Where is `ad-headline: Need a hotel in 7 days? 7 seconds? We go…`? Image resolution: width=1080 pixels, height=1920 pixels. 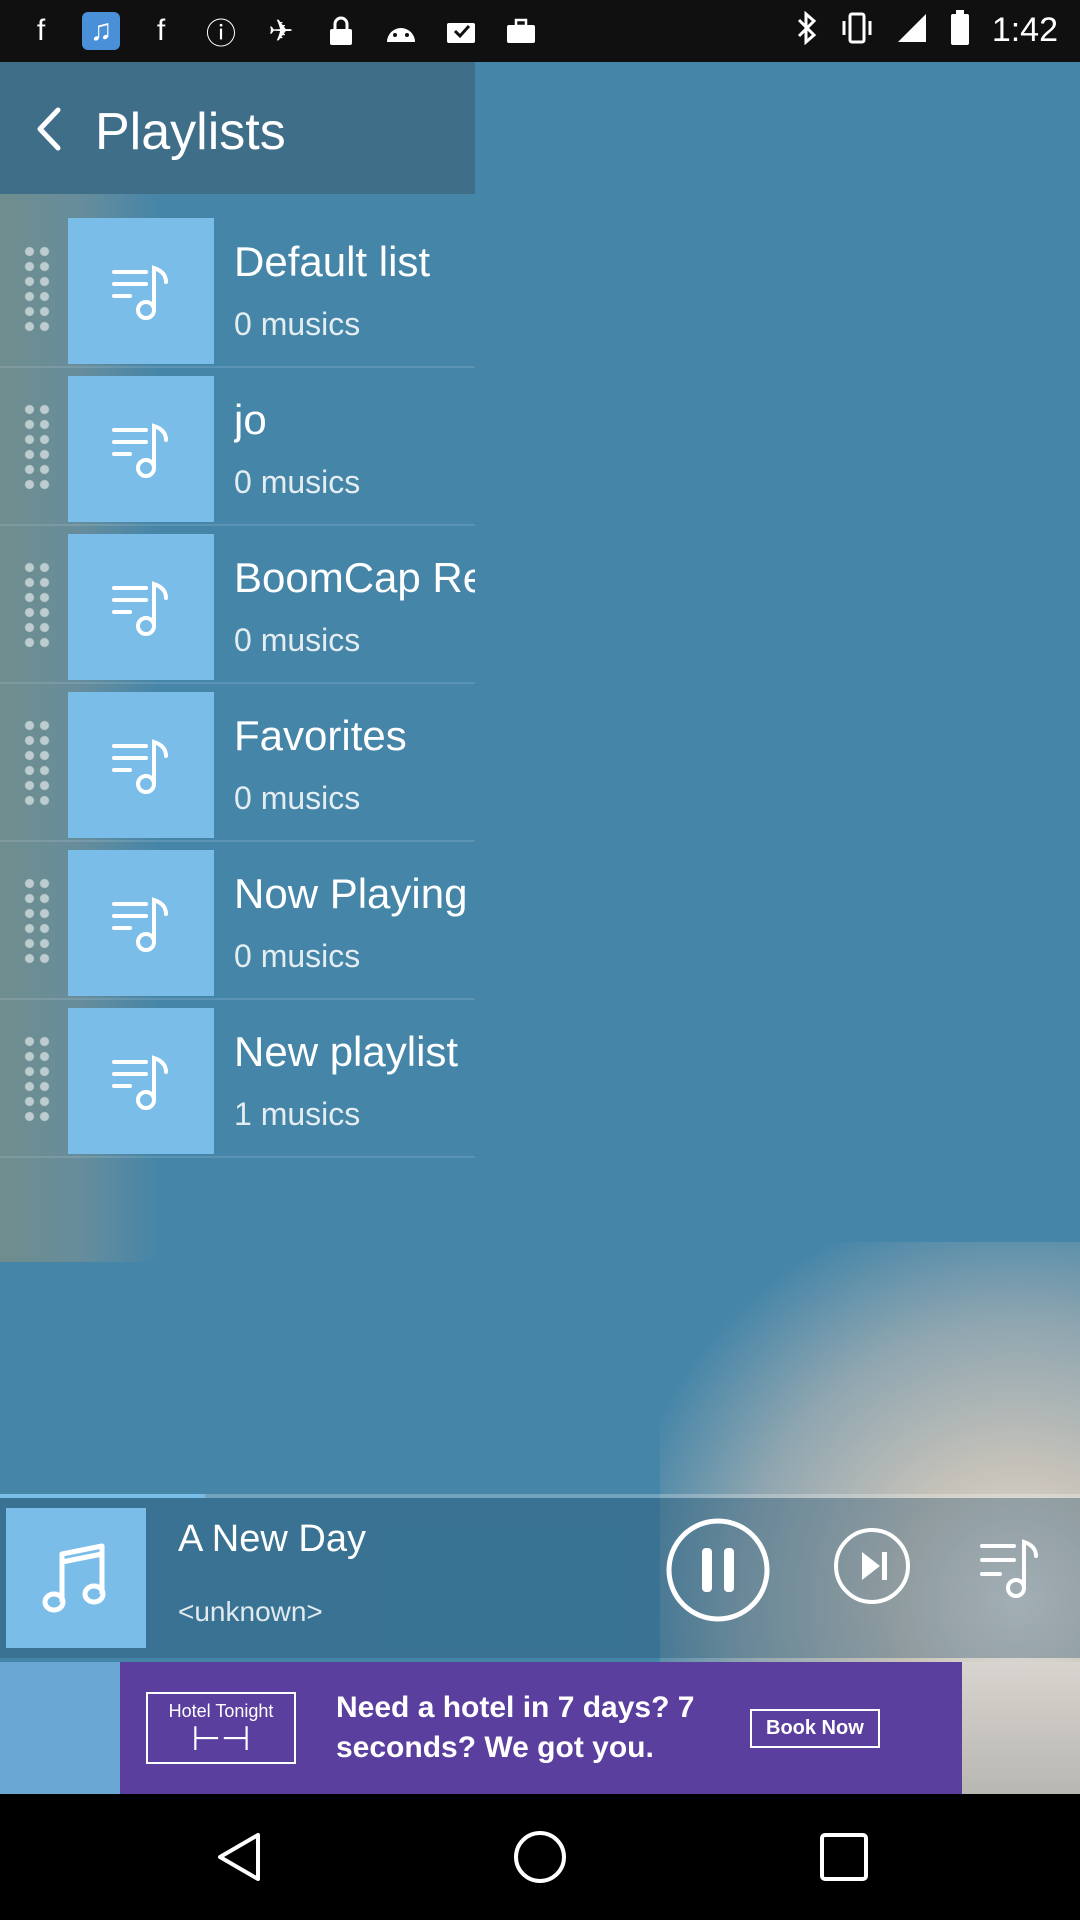 ad-headline: Need a hotel in 7 days? 7 seconds? We go… is located at coordinates (515, 1727).